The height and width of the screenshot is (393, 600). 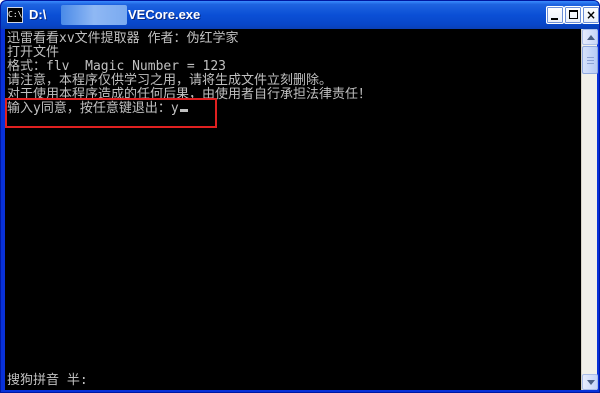 I want to click on close-icon: ×, so click(x=591, y=15).